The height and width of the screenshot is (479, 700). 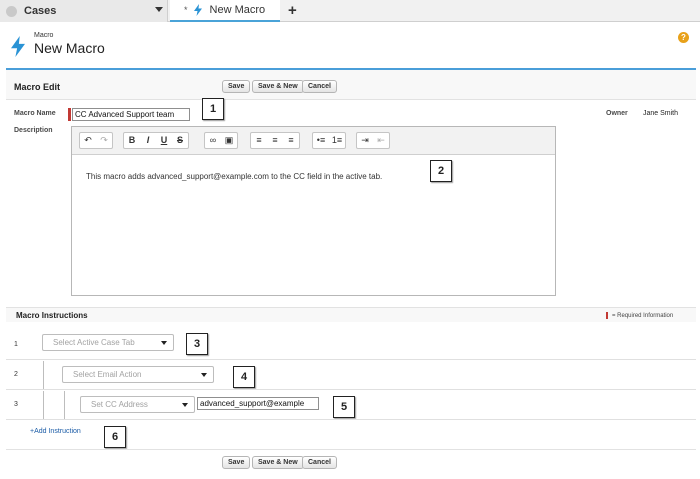 I want to click on redo-icon: ↷, so click(x=104, y=140).